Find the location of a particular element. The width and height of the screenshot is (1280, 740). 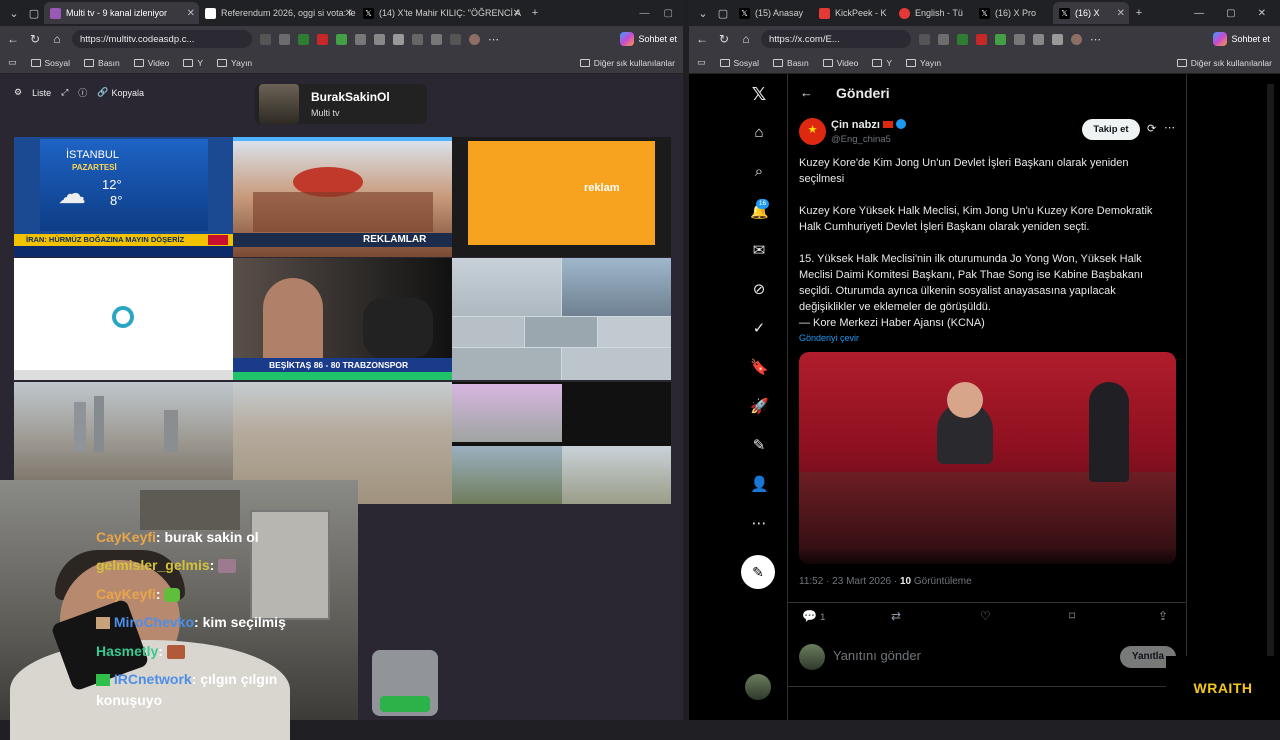

bookmark-folder: Yayın is located at coordinates (923, 63).